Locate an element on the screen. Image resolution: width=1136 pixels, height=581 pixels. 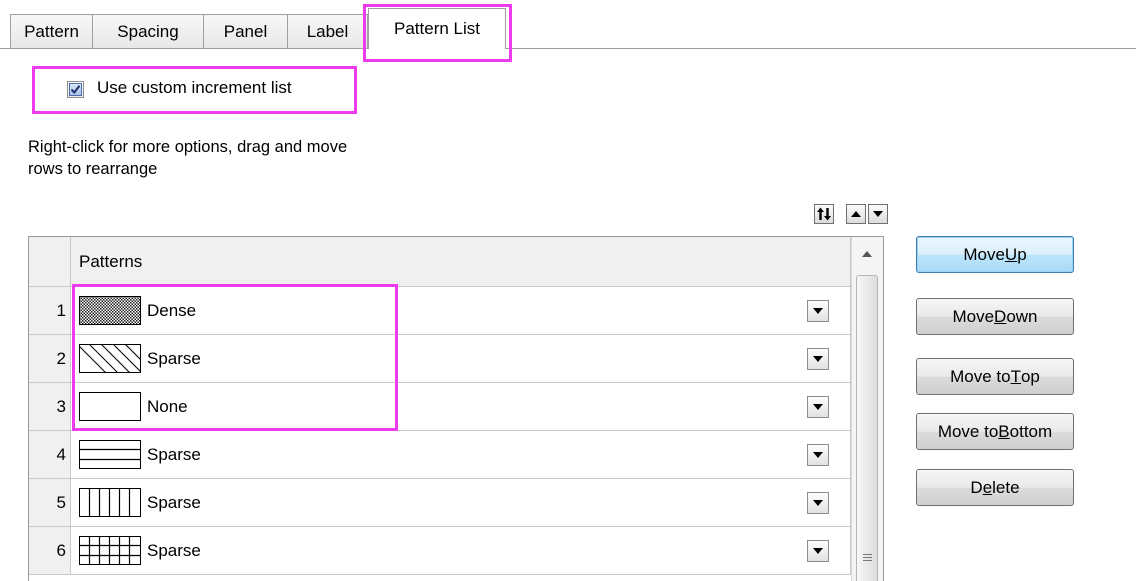
vertical-lines-swatch-icon is located at coordinates (110, 502).